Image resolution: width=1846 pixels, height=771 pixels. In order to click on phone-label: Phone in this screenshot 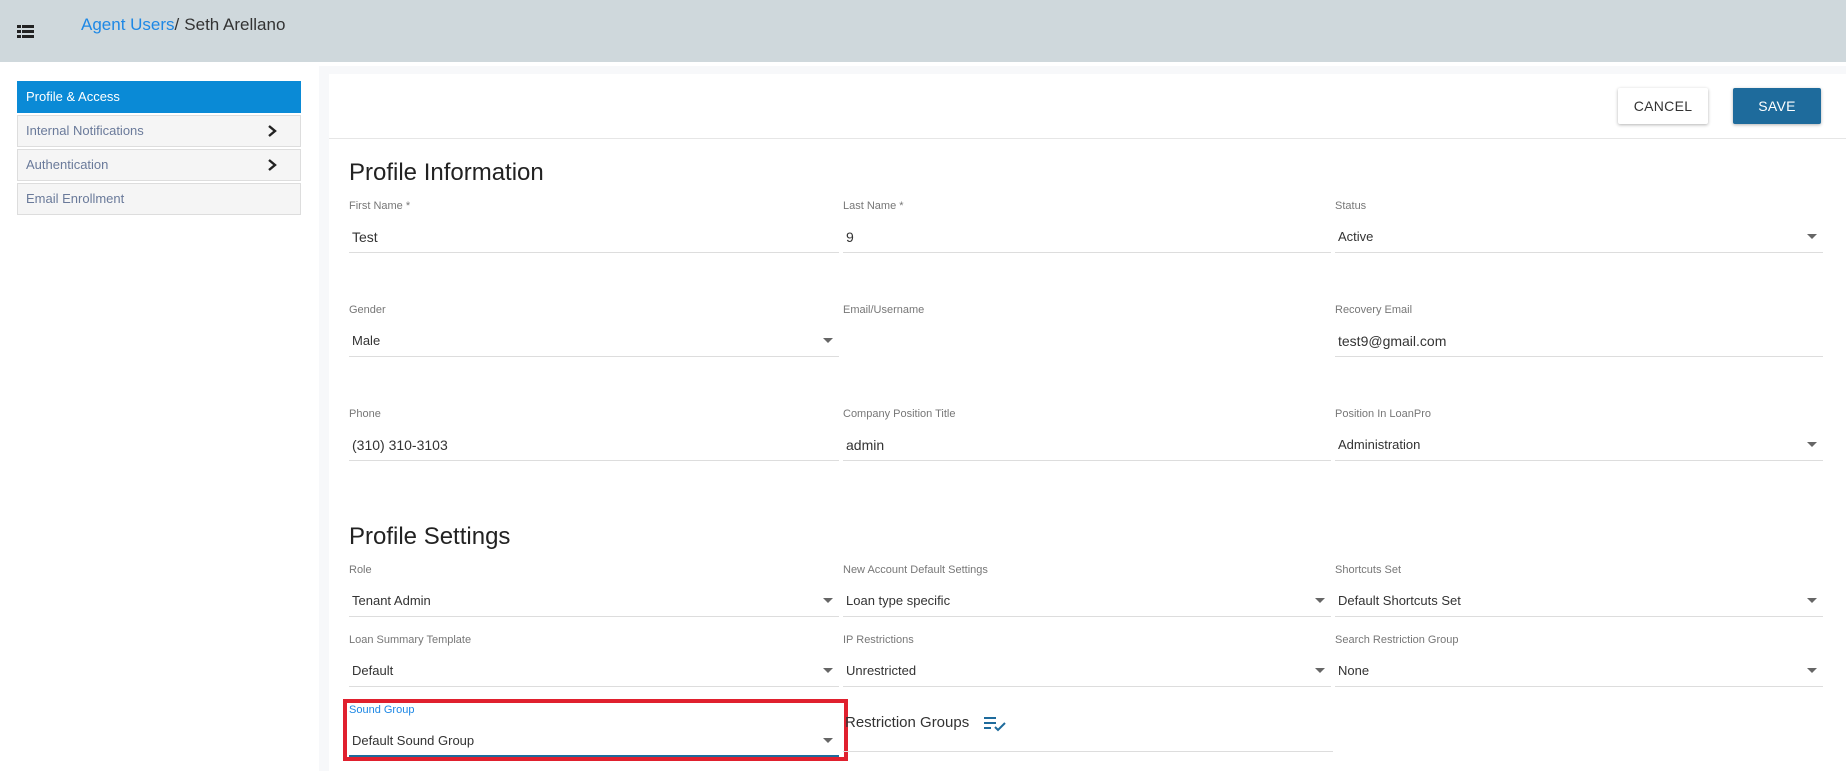, I will do `click(365, 414)`.